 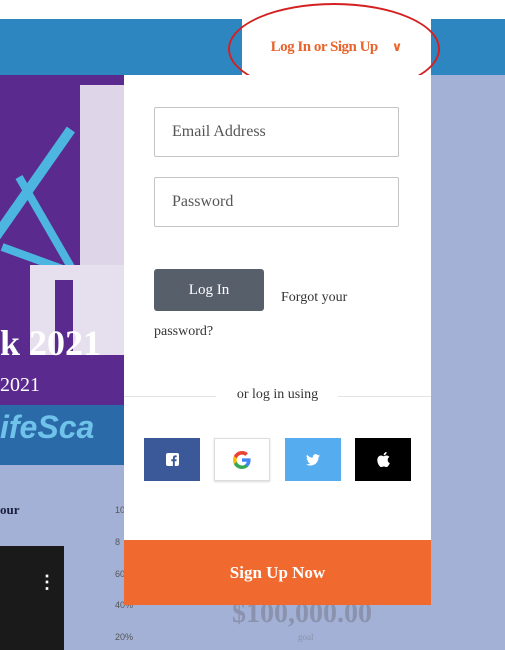 What do you see at coordinates (306, 637) in the screenshot?
I see `goal-label: goal` at bounding box center [306, 637].